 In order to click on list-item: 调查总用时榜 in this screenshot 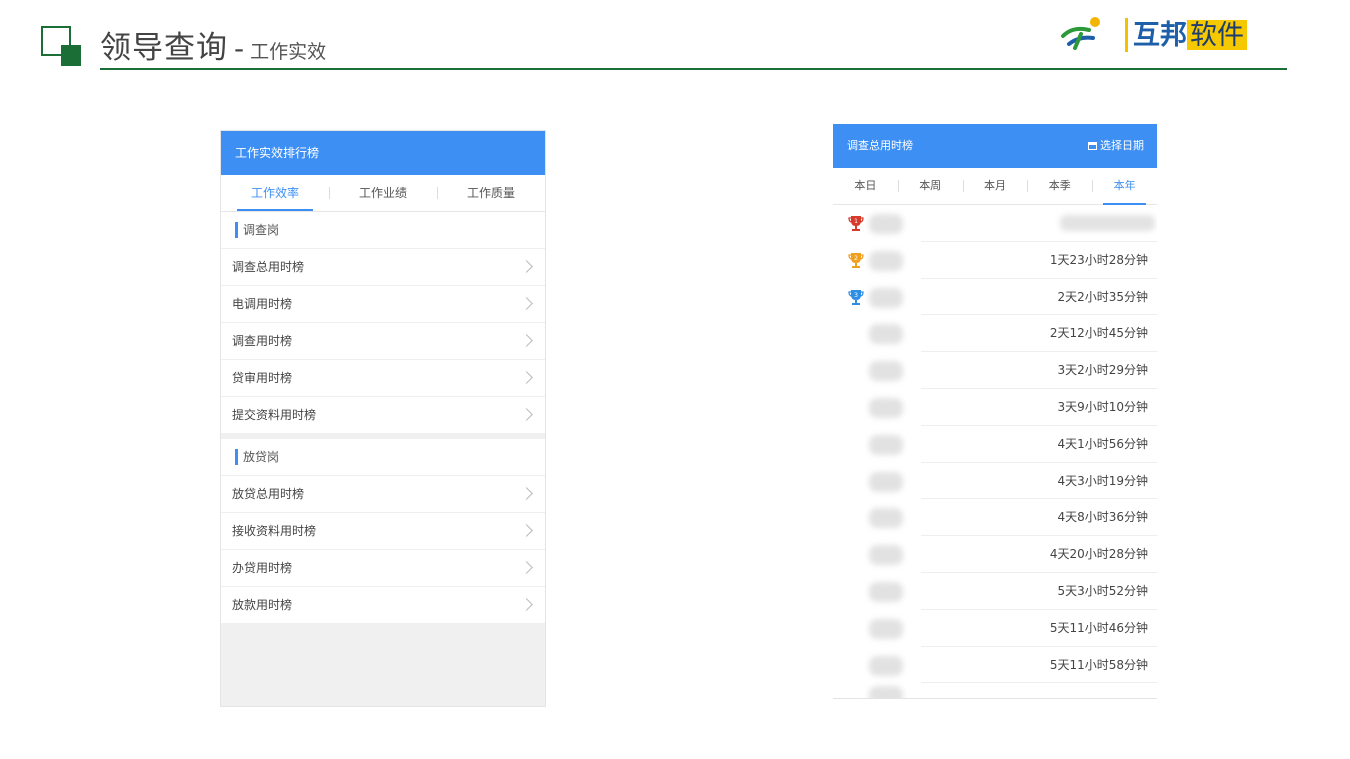, I will do `click(383, 267)`.